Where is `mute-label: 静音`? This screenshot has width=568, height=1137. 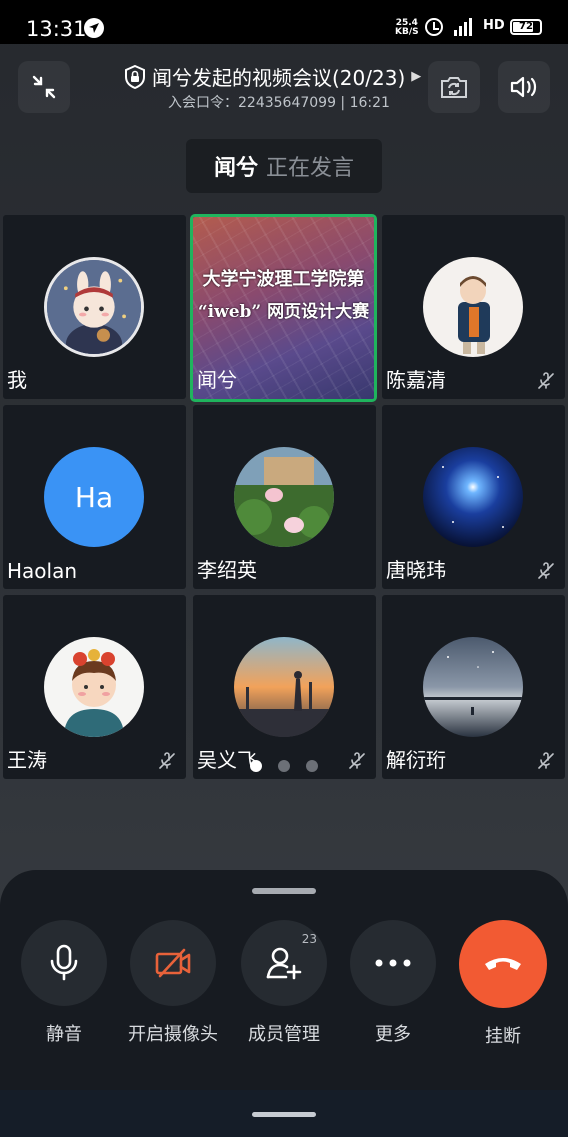
mute-label: 静音 is located at coordinates (64, 1034).